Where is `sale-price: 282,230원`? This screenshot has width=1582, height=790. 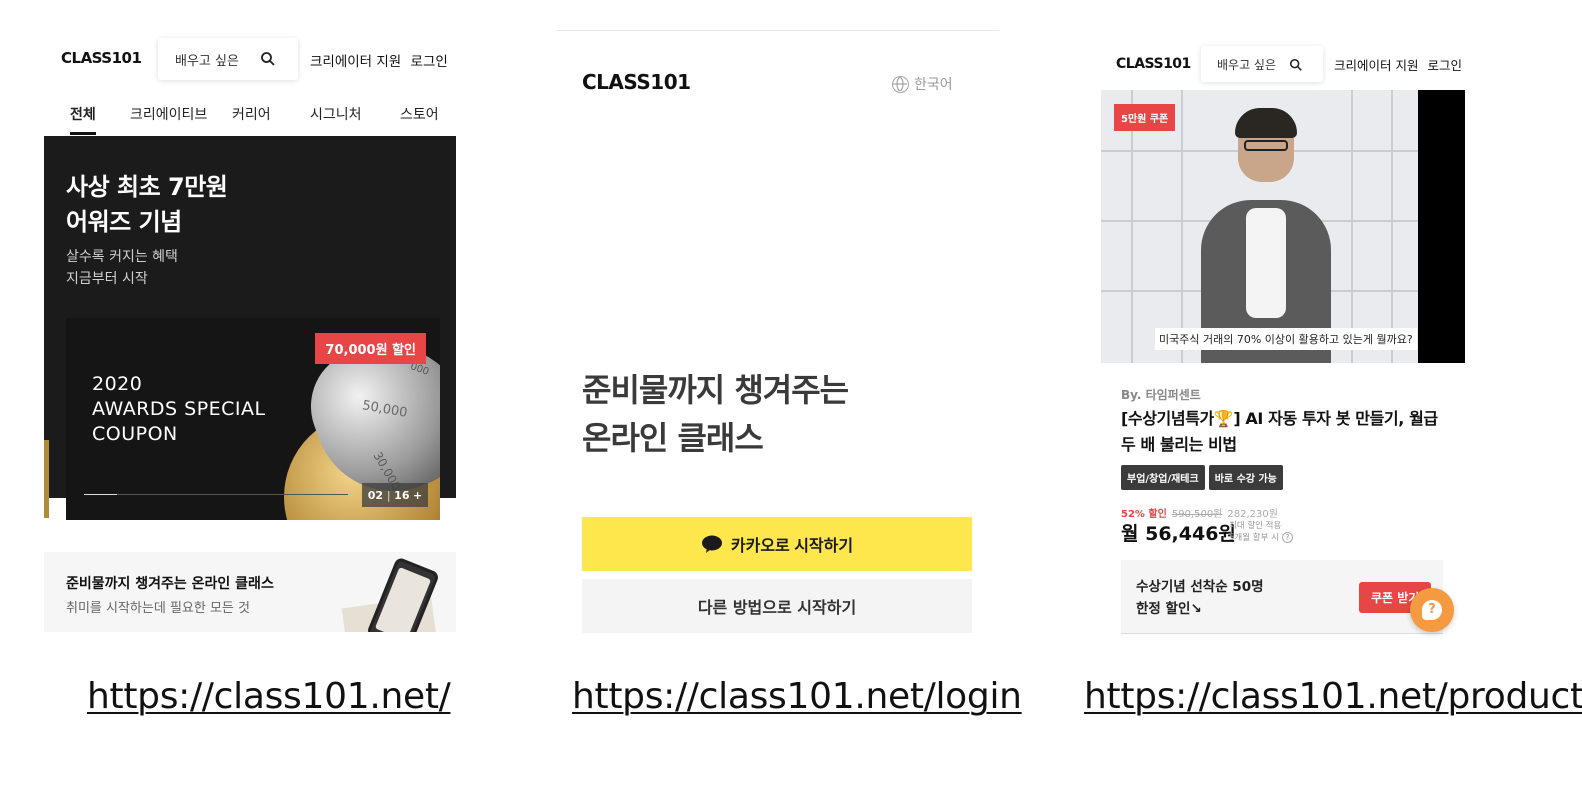
sale-price: 282,230원 is located at coordinates (1252, 514).